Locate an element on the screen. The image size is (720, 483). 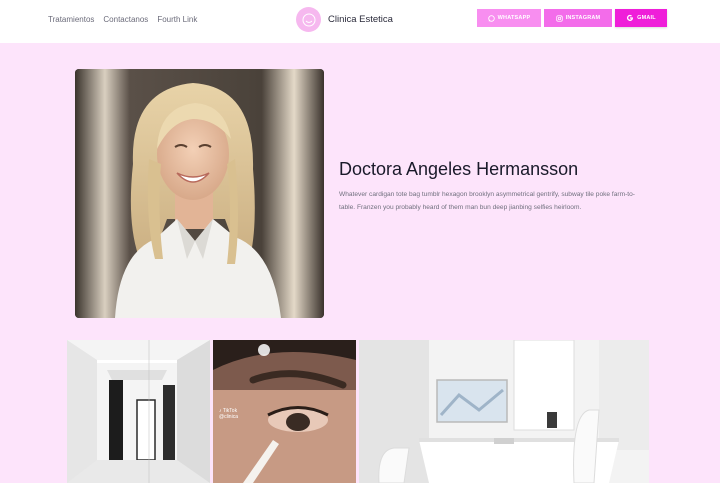
instagram-button: INSTAGRAM is located at coordinates (578, 18).